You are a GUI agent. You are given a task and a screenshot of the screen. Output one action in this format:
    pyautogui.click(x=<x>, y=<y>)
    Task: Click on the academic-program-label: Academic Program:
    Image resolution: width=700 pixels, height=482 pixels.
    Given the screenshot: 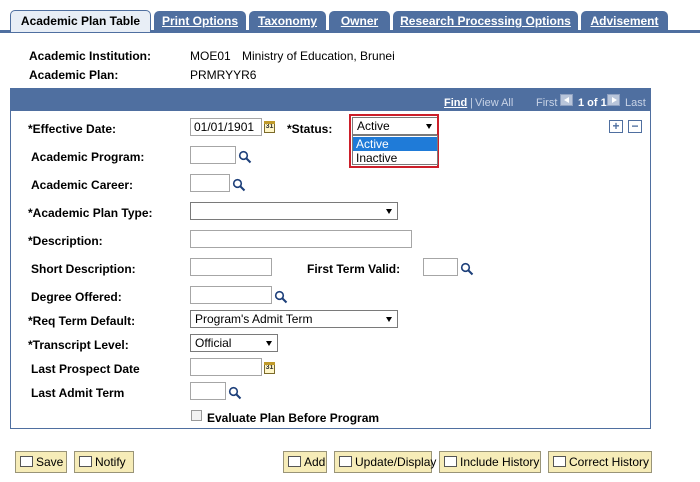 What is the action you would take?
    pyautogui.click(x=88, y=157)
    